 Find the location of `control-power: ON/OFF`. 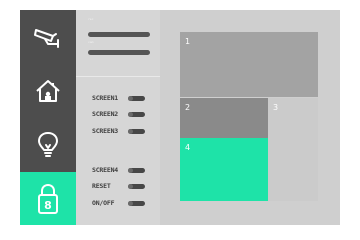

control-power: ON/OFF is located at coordinates (122, 203).